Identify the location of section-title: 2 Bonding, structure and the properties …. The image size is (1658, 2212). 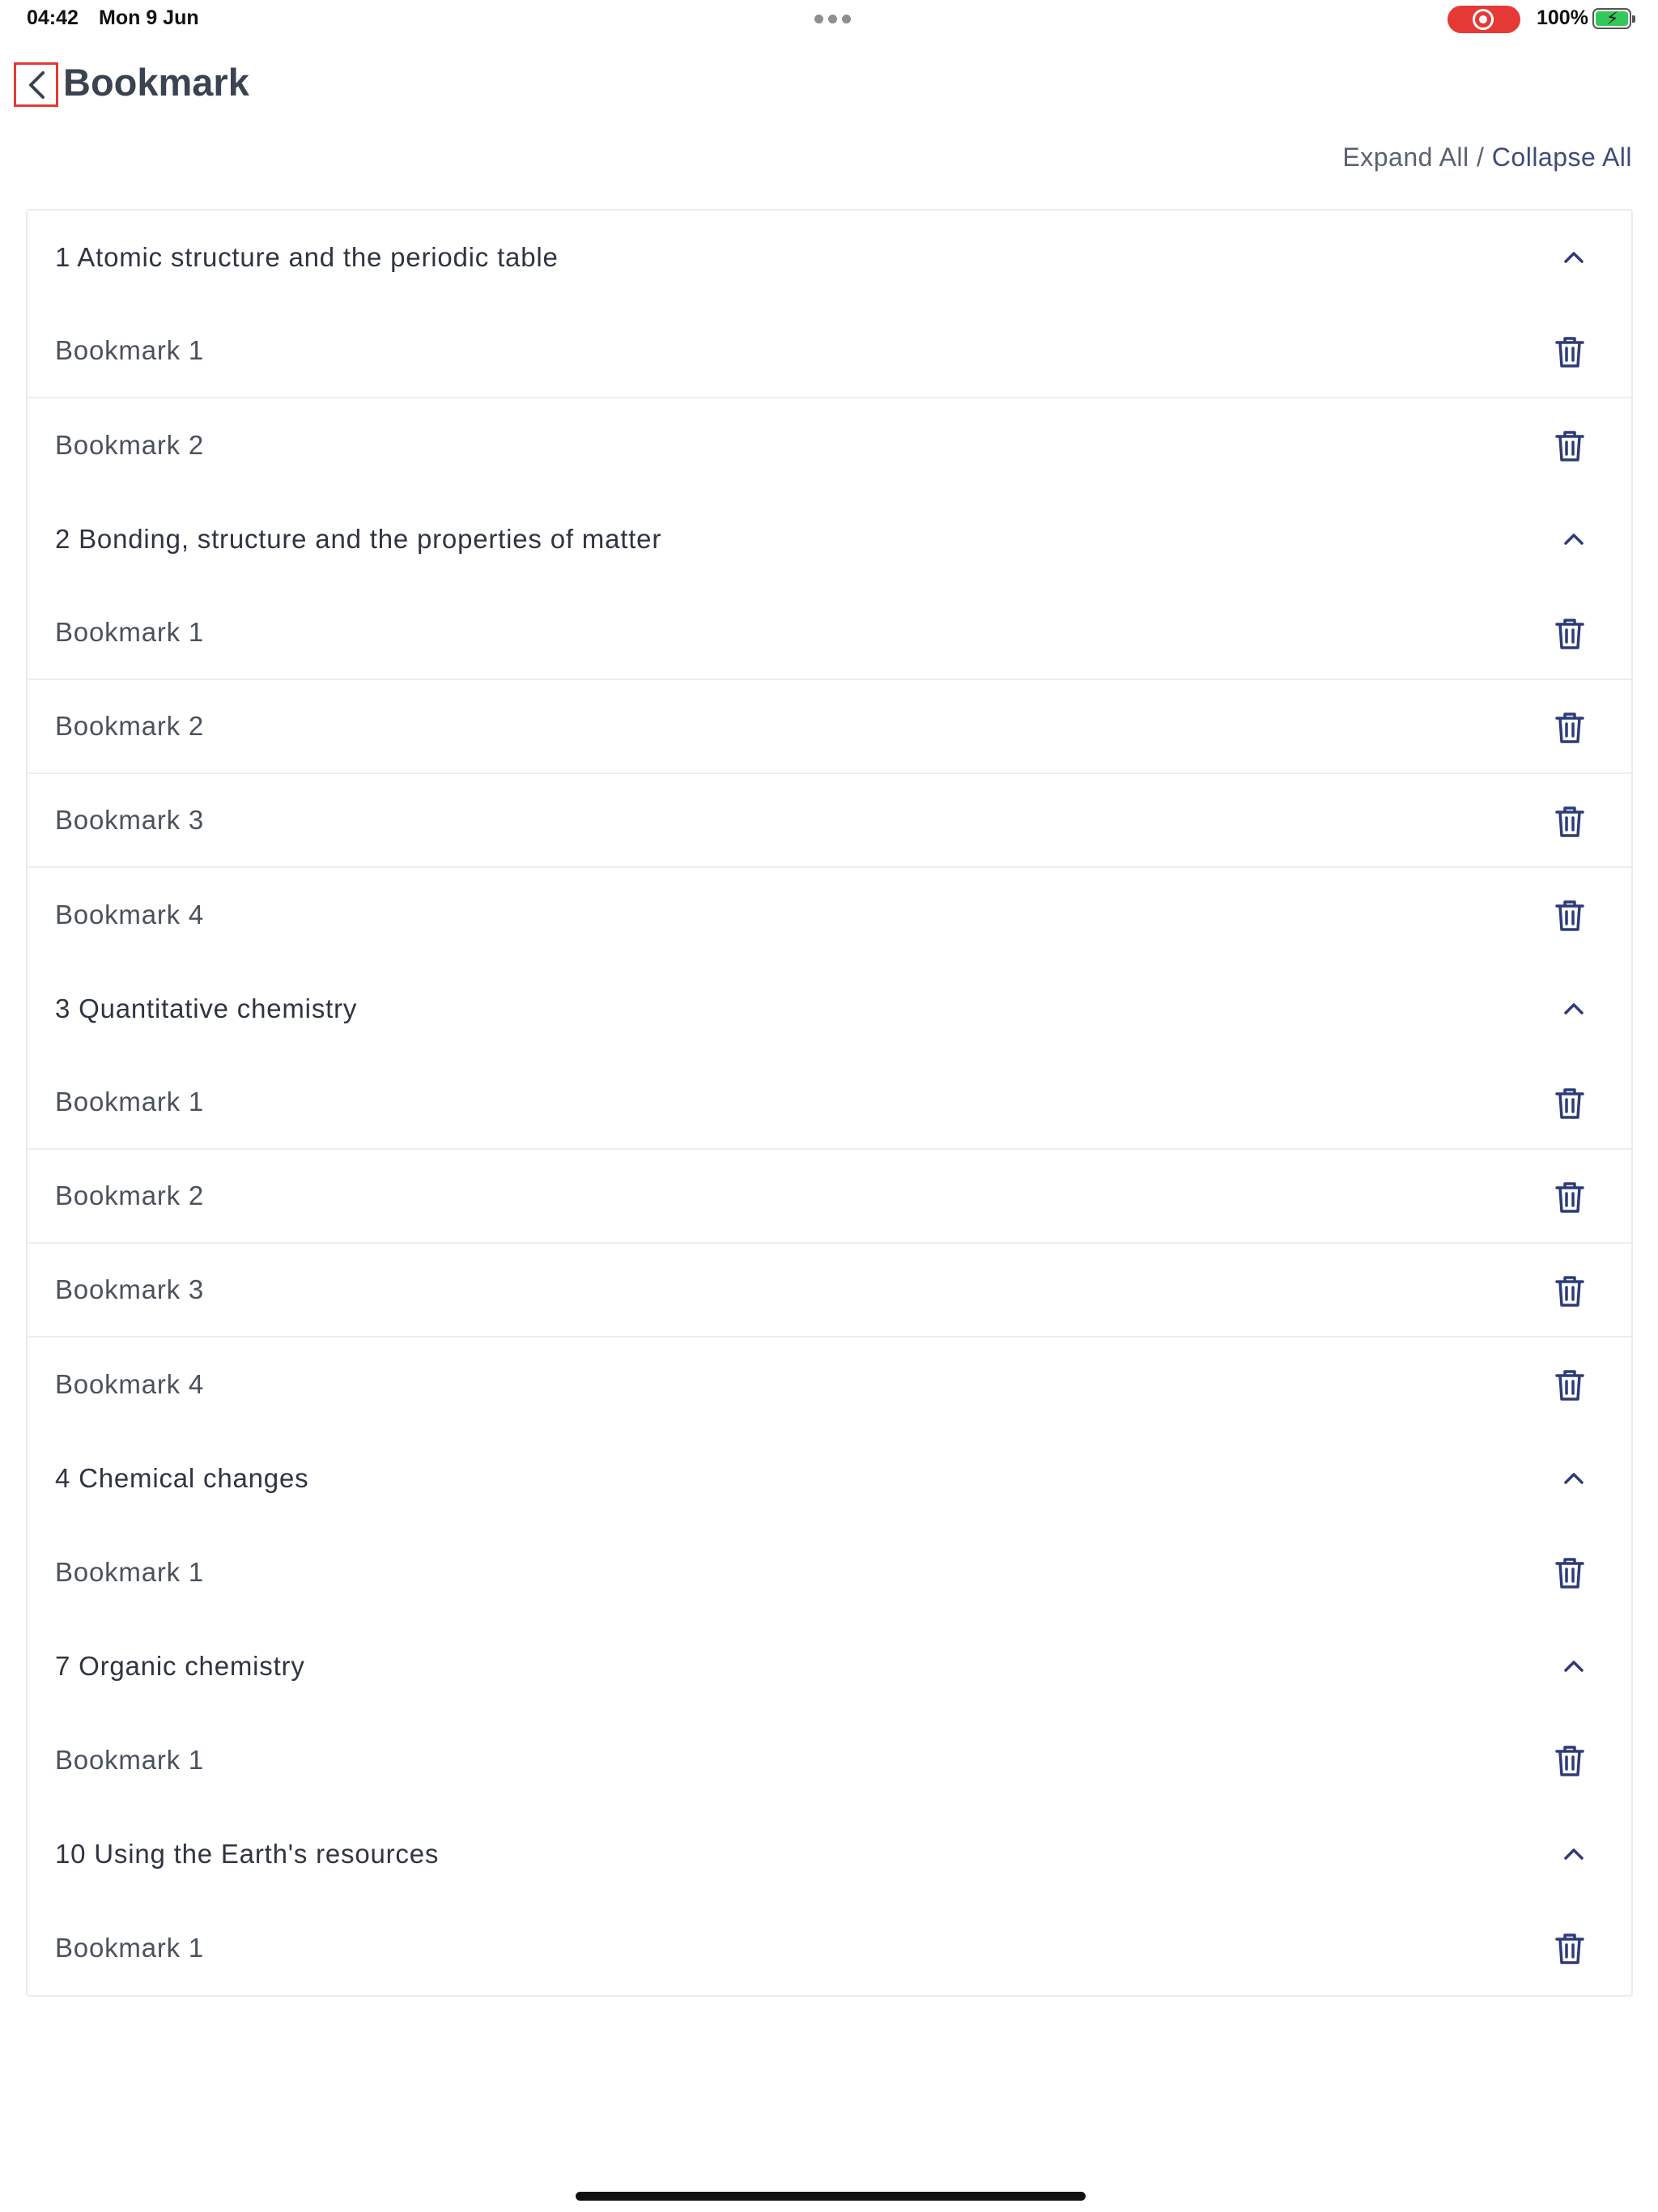
(358, 539).